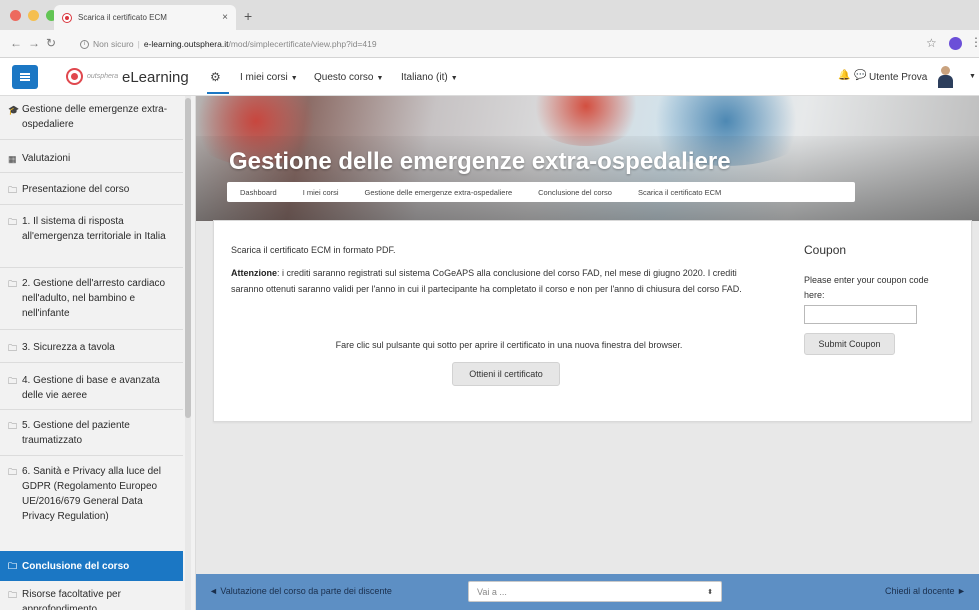  What do you see at coordinates (14, 110) in the screenshot?
I see `graduation-cap-icon: 🎓` at bounding box center [14, 110].